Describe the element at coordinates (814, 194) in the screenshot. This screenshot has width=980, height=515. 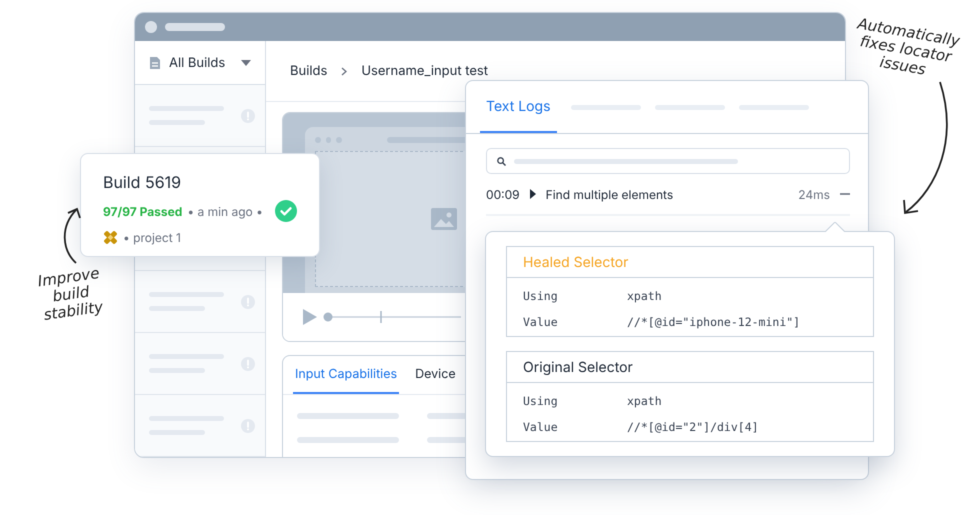
I see `log-duration: 24ms` at that location.